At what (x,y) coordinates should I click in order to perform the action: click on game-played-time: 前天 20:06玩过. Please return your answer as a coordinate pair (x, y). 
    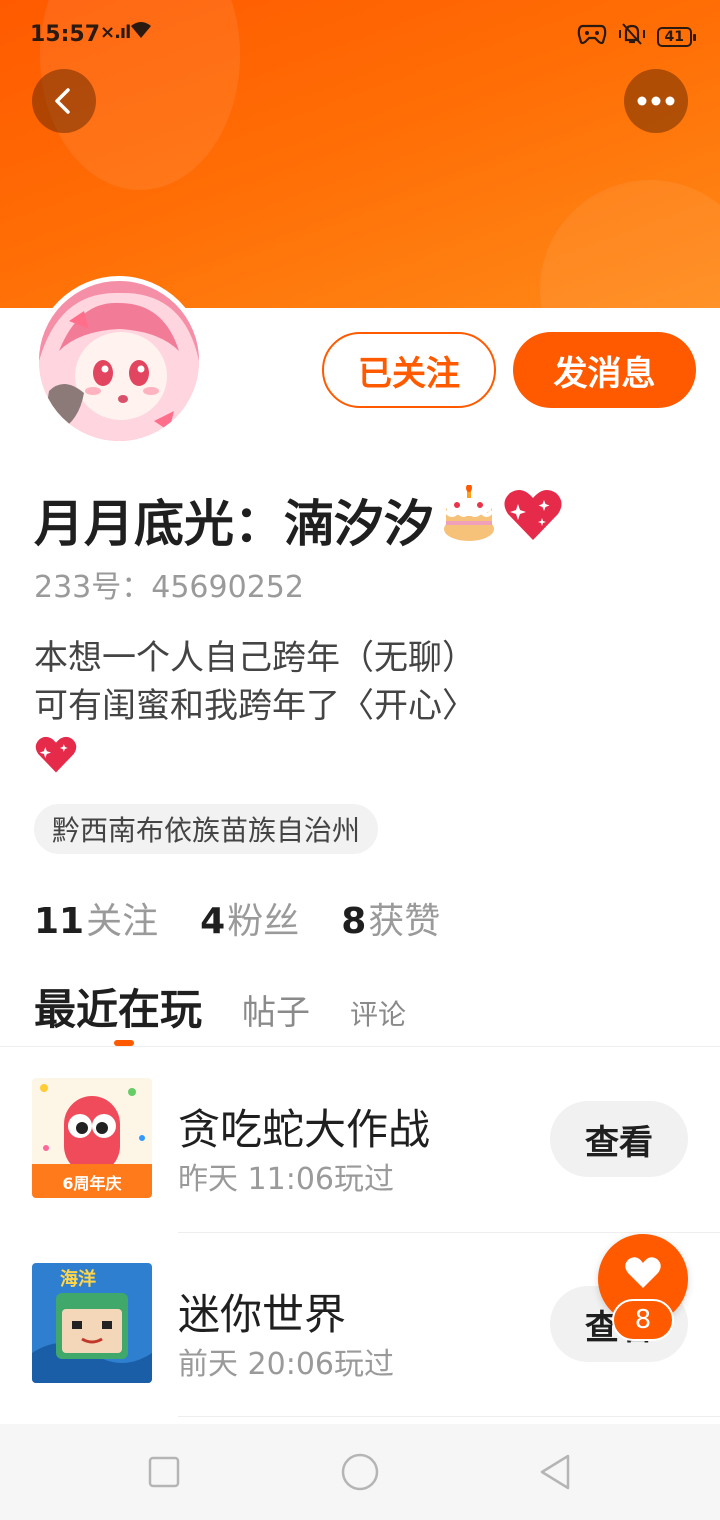
    Looking at the image, I should click on (286, 1364).